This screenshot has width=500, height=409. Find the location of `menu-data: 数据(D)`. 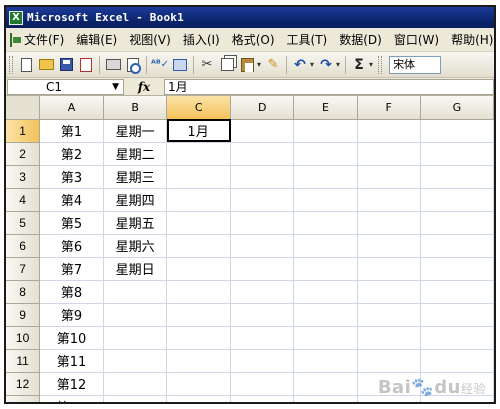

menu-data: 数据(D) is located at coordinates (360, 39).